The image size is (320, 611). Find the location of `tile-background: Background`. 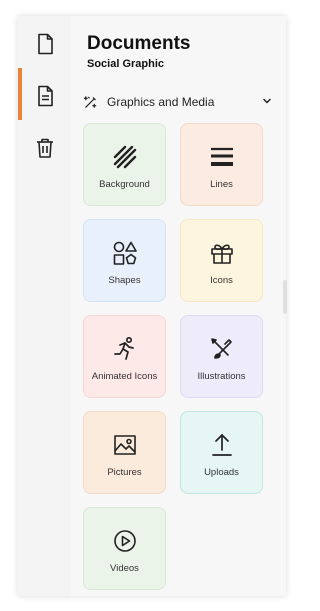

tile-background: Background is located at coordinates (124, 164).